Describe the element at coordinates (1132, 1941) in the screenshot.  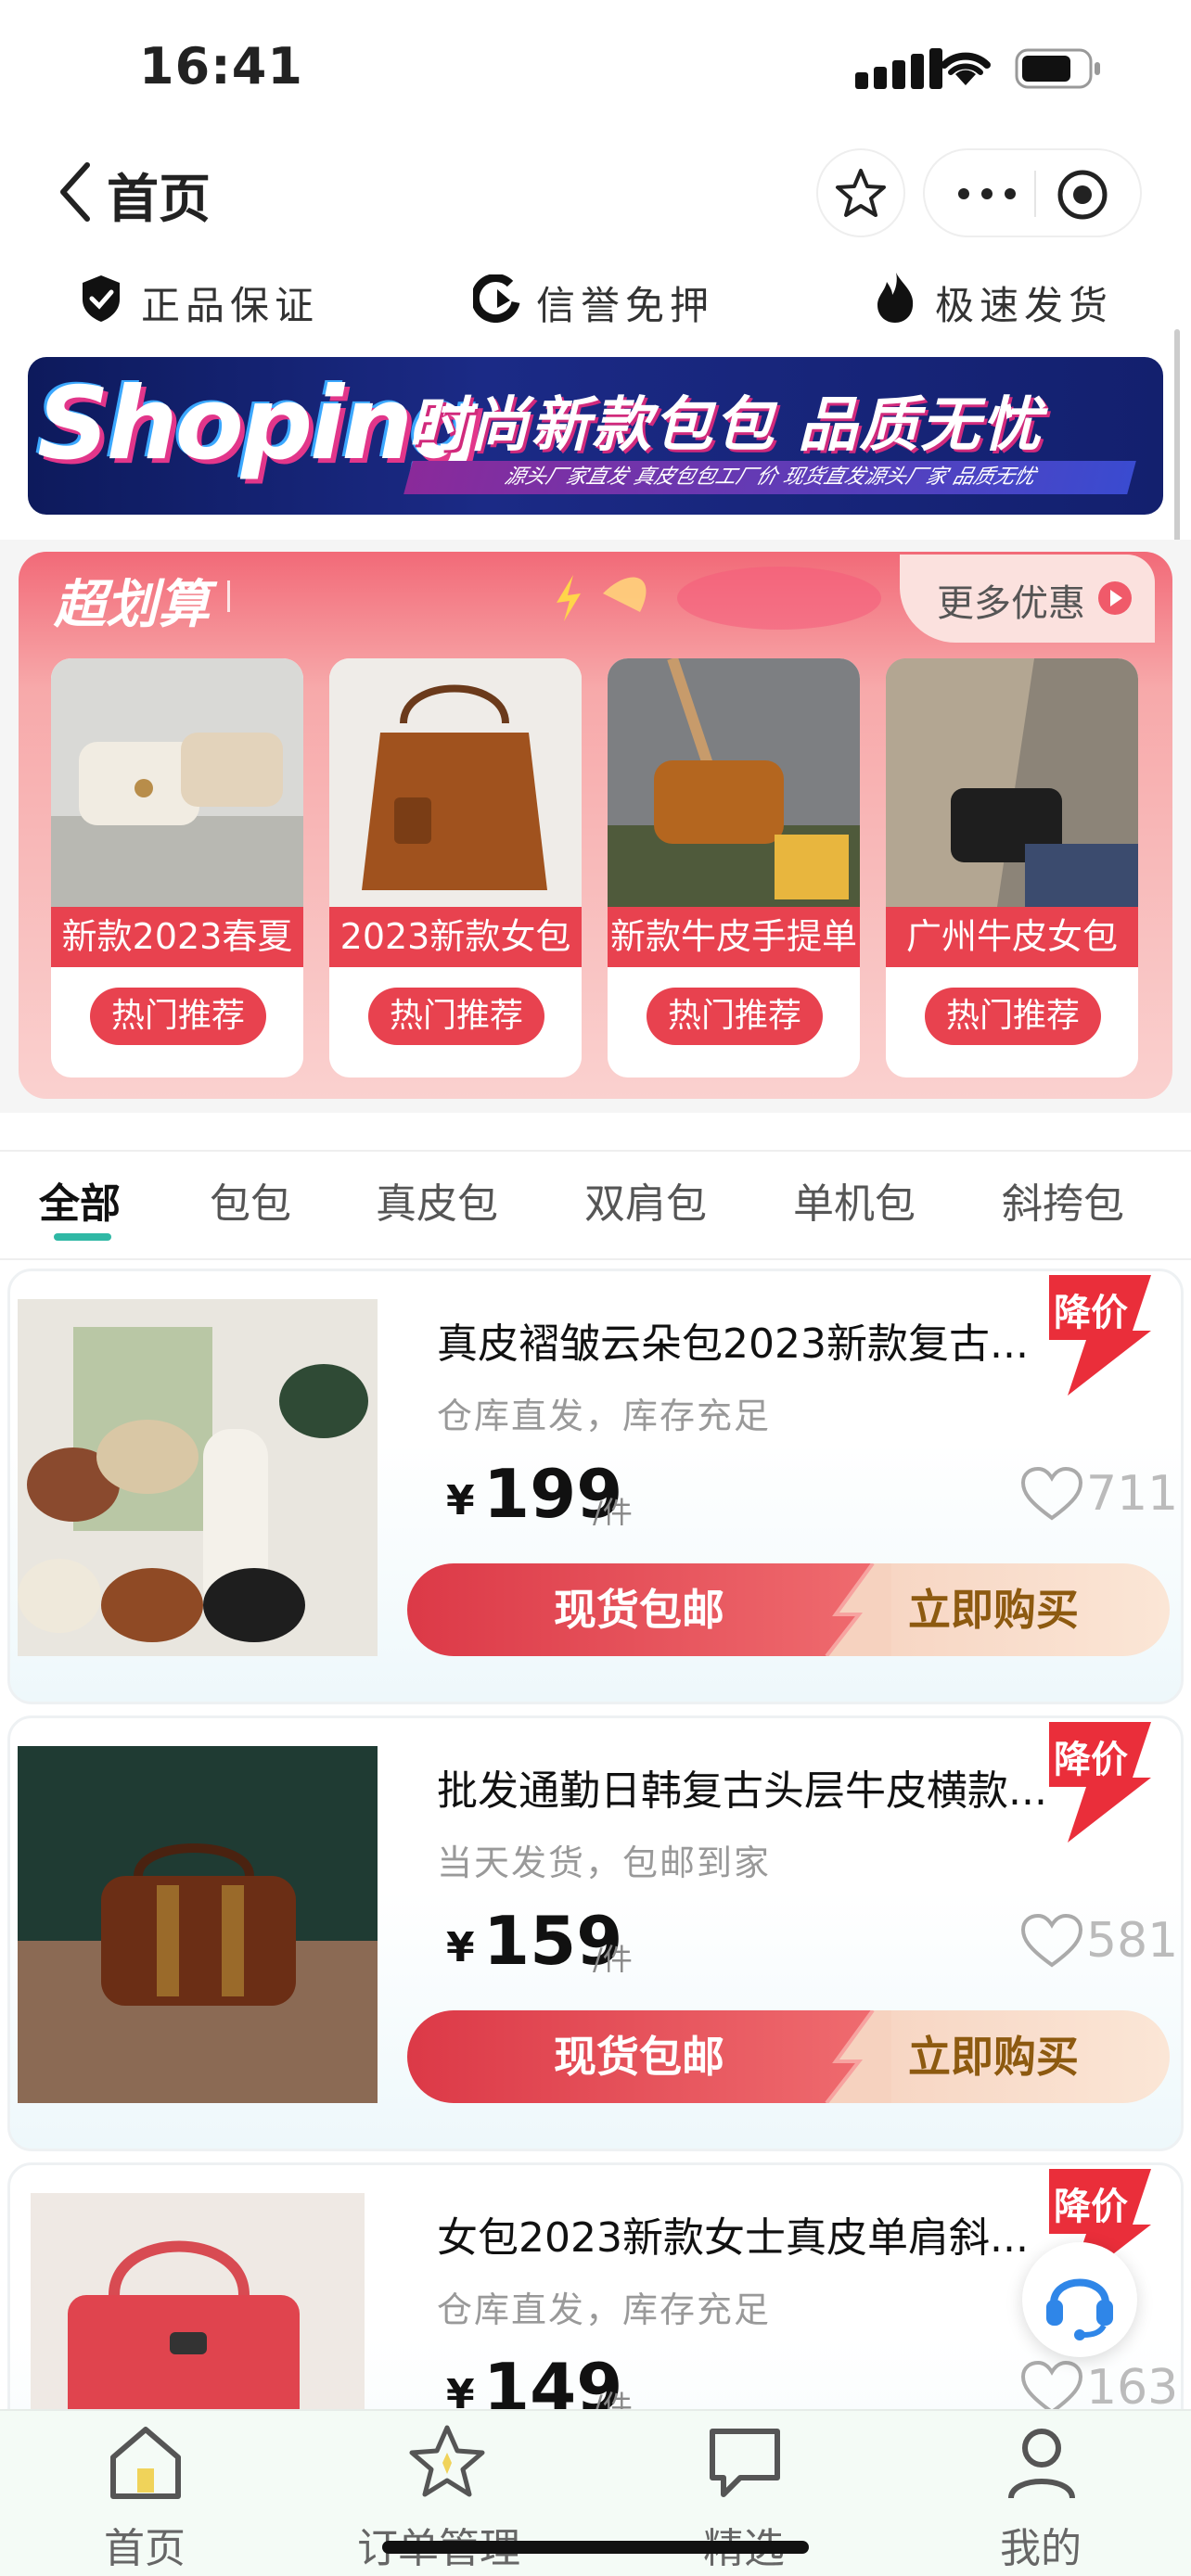
I see `like-count: 581` at that location.